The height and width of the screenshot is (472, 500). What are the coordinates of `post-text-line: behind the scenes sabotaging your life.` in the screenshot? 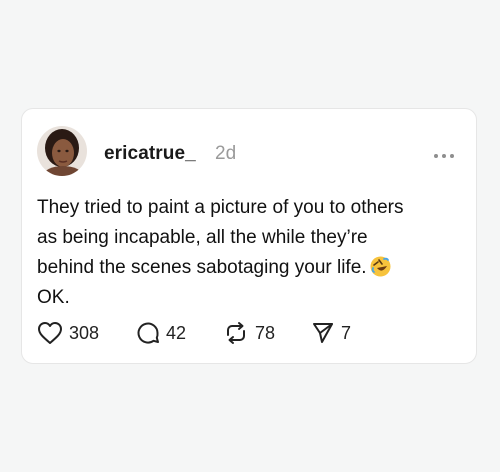 It's located at (252, 268).